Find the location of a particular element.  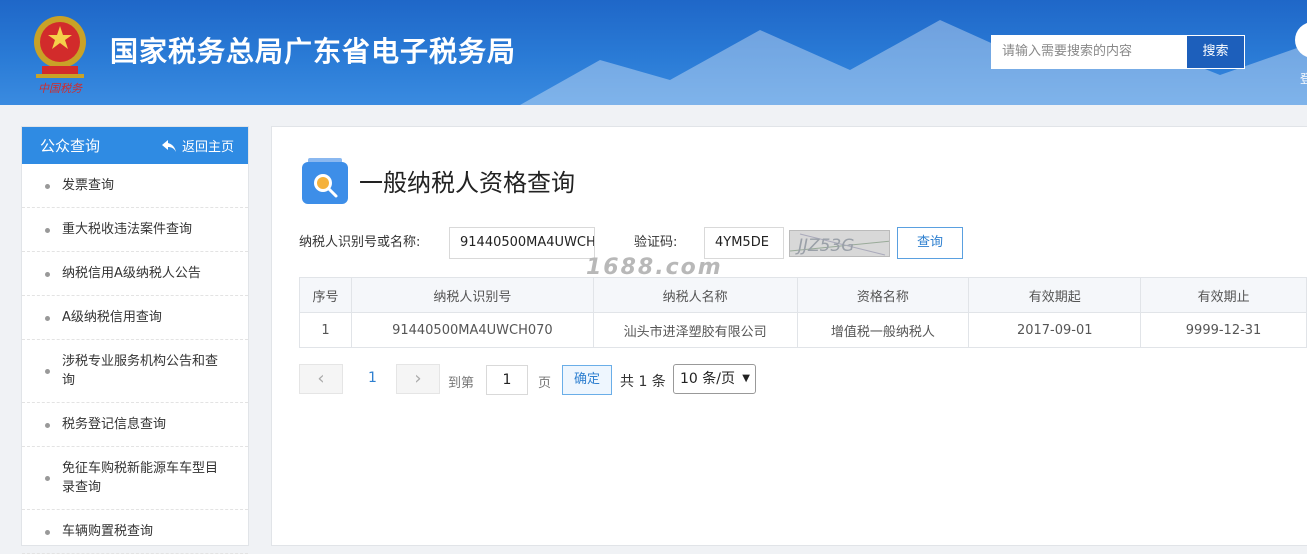

col-header: 资格名称 is located at coordinates (883, 295).